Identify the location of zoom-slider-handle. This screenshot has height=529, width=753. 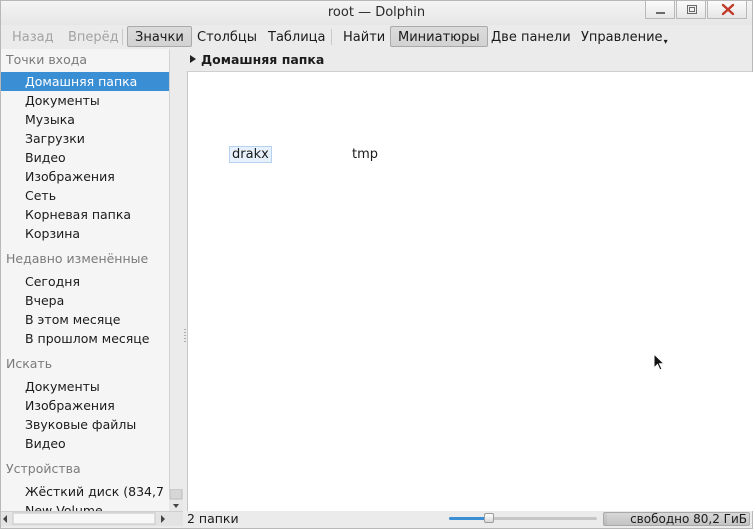
(488, 518).